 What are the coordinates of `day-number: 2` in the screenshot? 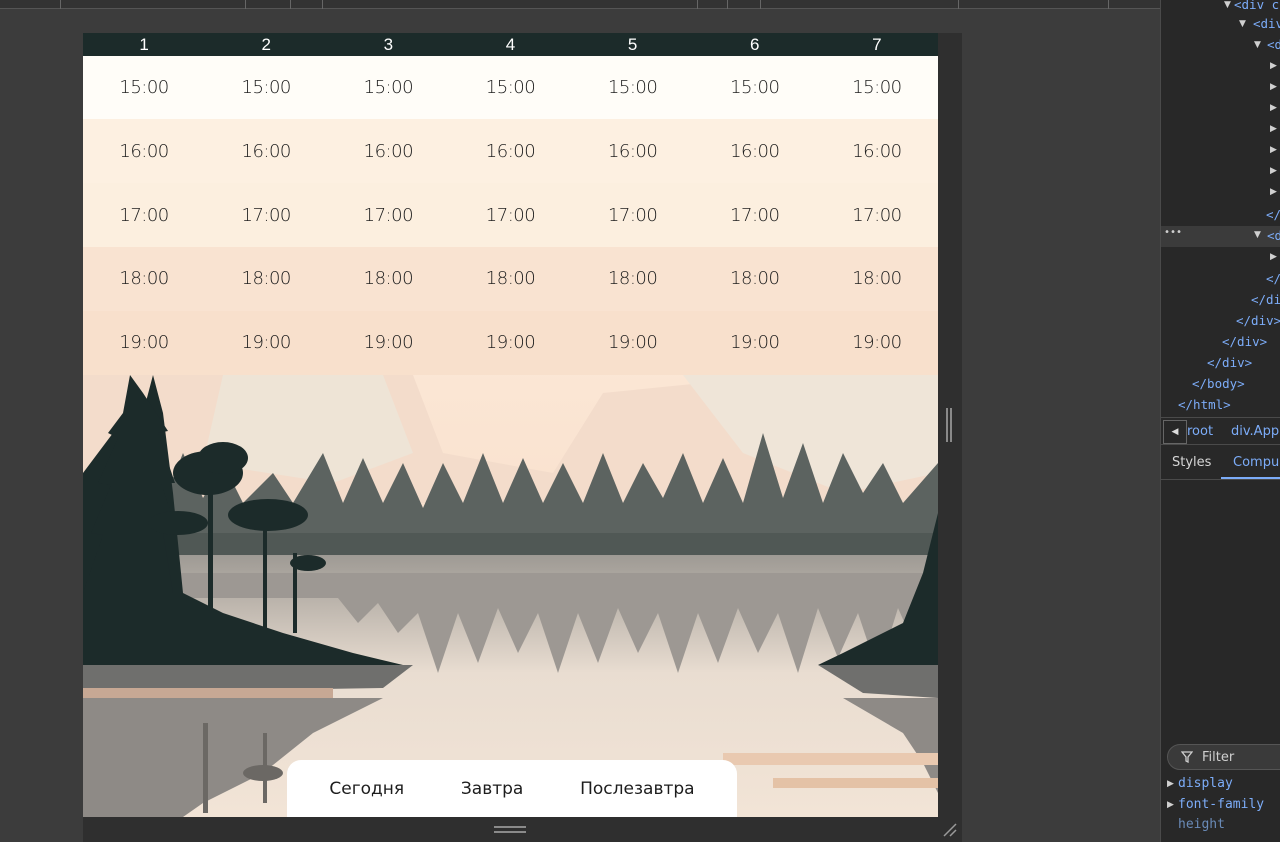 It's located at (266, 44).